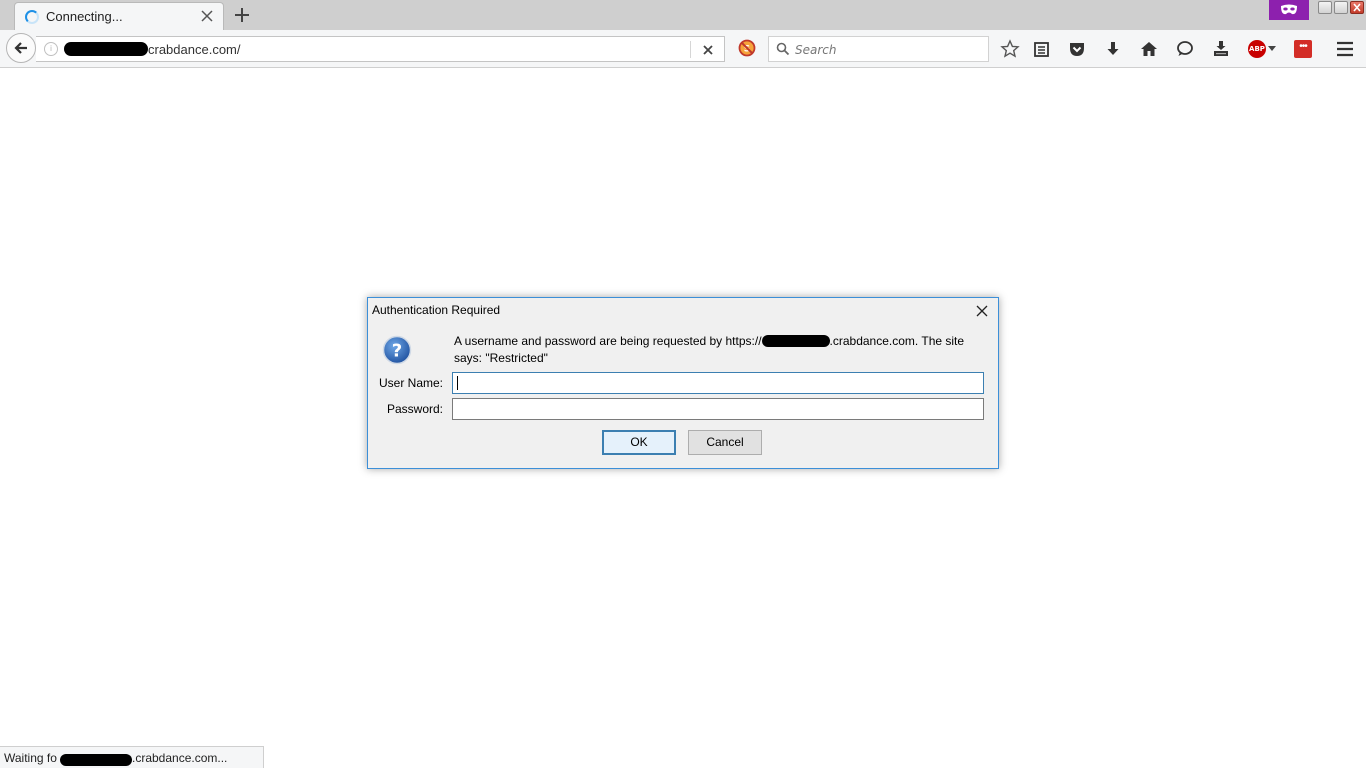  Describe the element at coordinates (890, 50) in the screenshot. I see `search-input` at that location.